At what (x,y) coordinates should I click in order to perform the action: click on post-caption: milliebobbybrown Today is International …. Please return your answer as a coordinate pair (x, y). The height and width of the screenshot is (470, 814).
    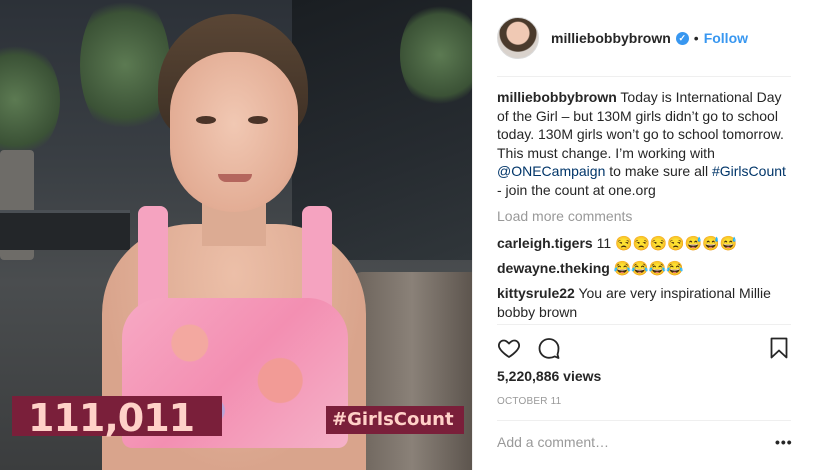
    Looking at the image, I should click on (642, 143).